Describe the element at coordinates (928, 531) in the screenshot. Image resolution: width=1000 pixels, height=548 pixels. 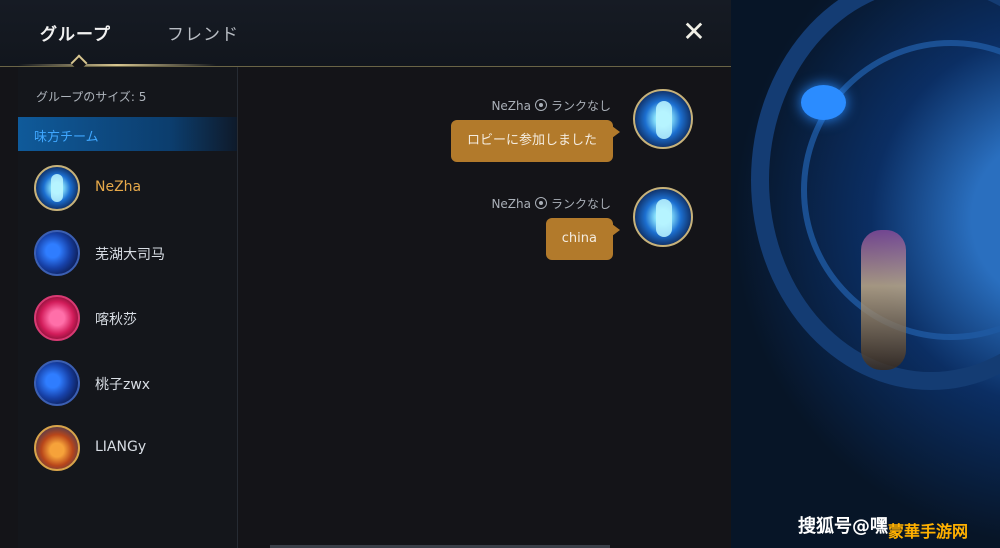
I see `watermark-logo: 蒙華手游网` at that location.